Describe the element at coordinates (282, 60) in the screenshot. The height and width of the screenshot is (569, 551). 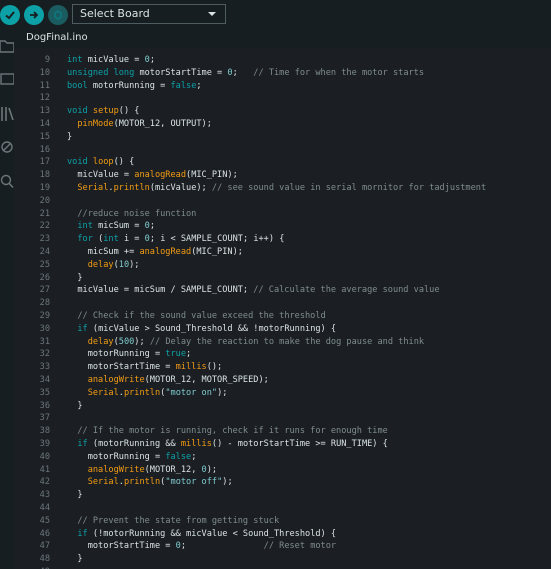
I see `code-line: 9 int micValue = 0;` at that location.